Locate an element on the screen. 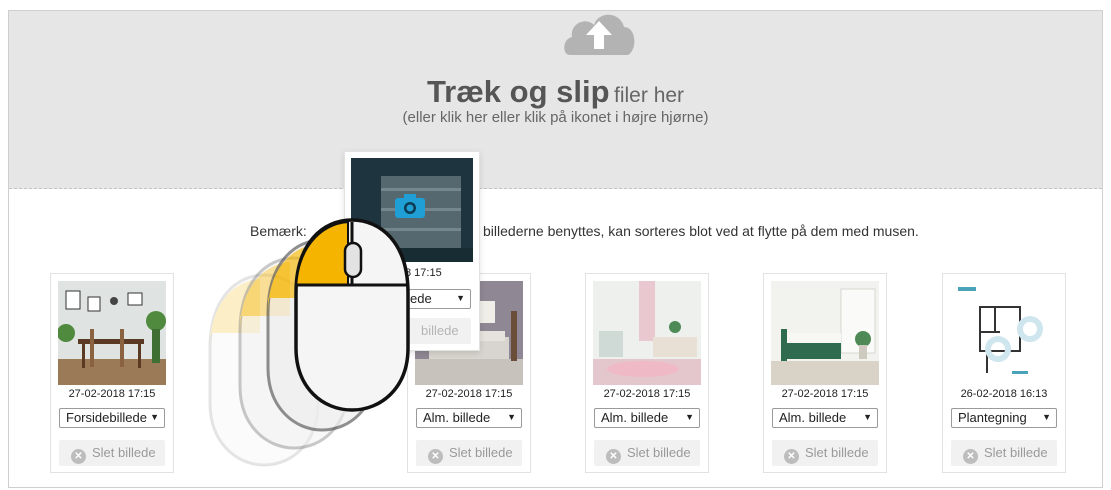 This screenshot has width=1111, height=490. bedroom-photo is located at coordinates (825, 333).